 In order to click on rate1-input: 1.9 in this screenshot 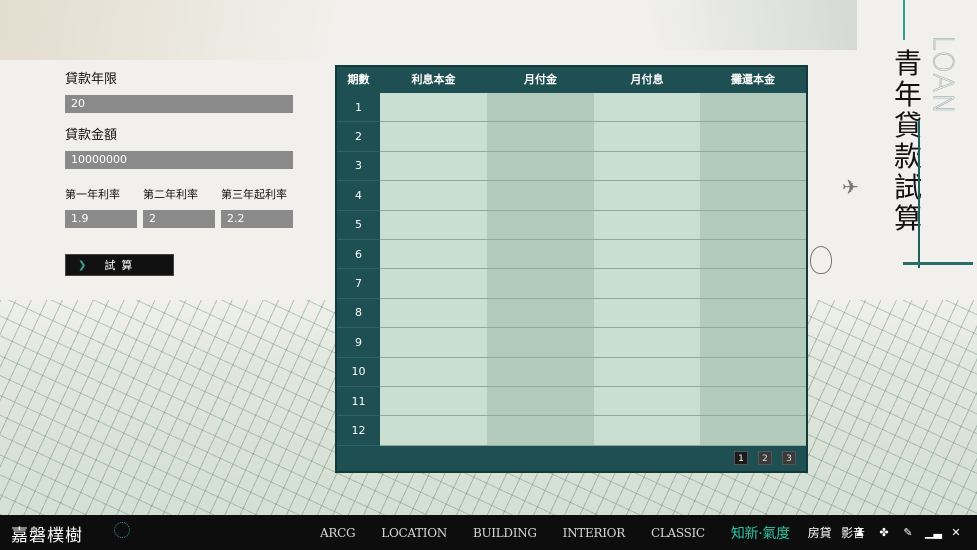, I will do `click(101, 219)`.